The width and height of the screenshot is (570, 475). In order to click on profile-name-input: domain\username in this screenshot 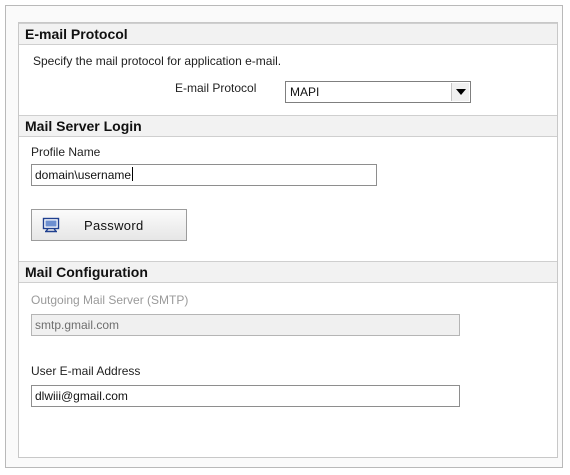, I will do `click(204, 175)`.